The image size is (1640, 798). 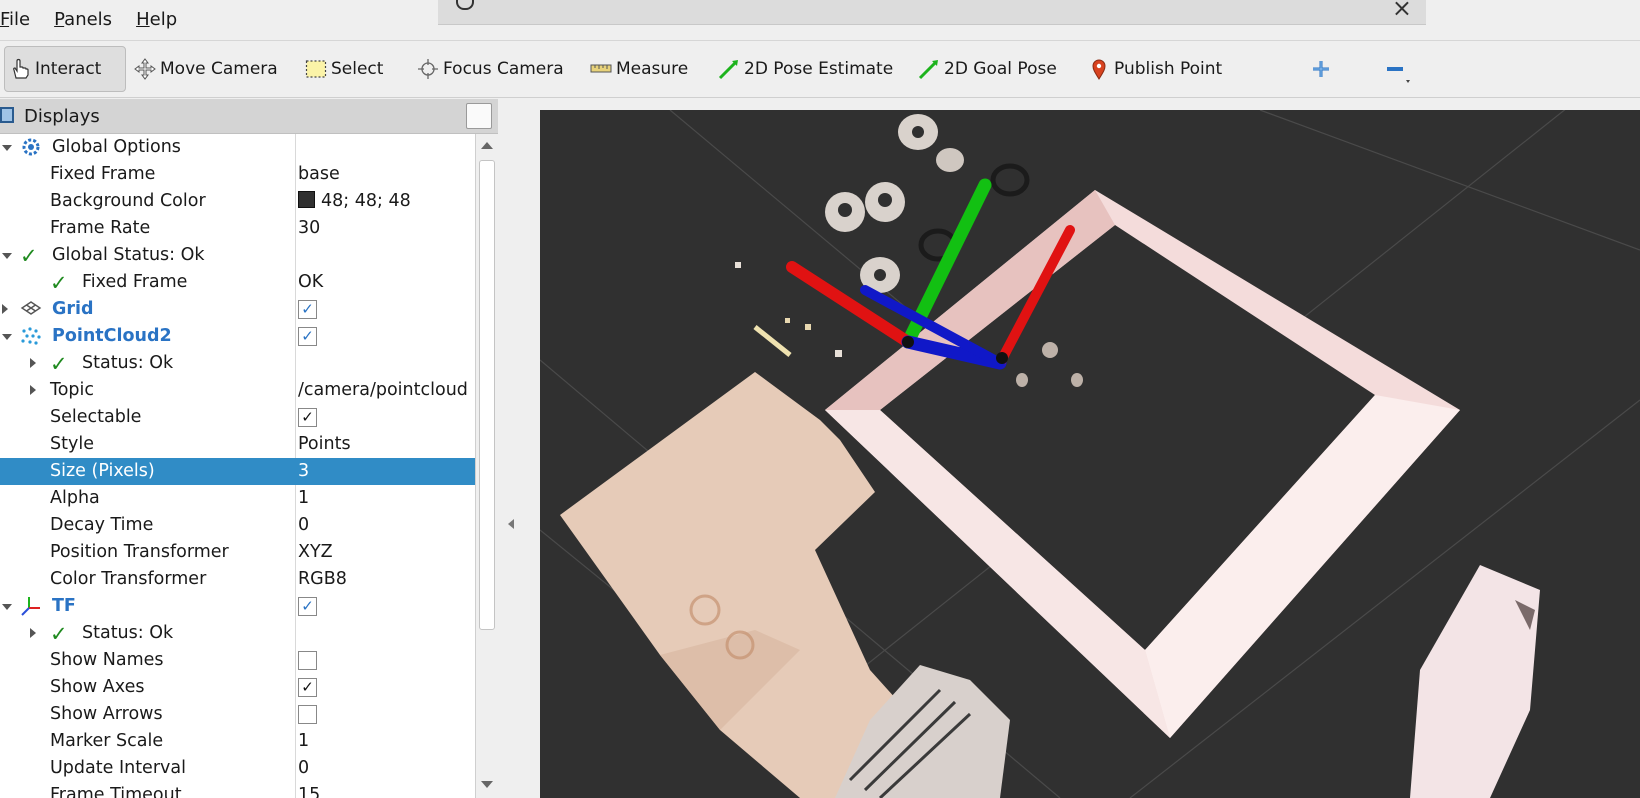 I want to click on show-names-key: Show Names, so click(x=107, y=660).